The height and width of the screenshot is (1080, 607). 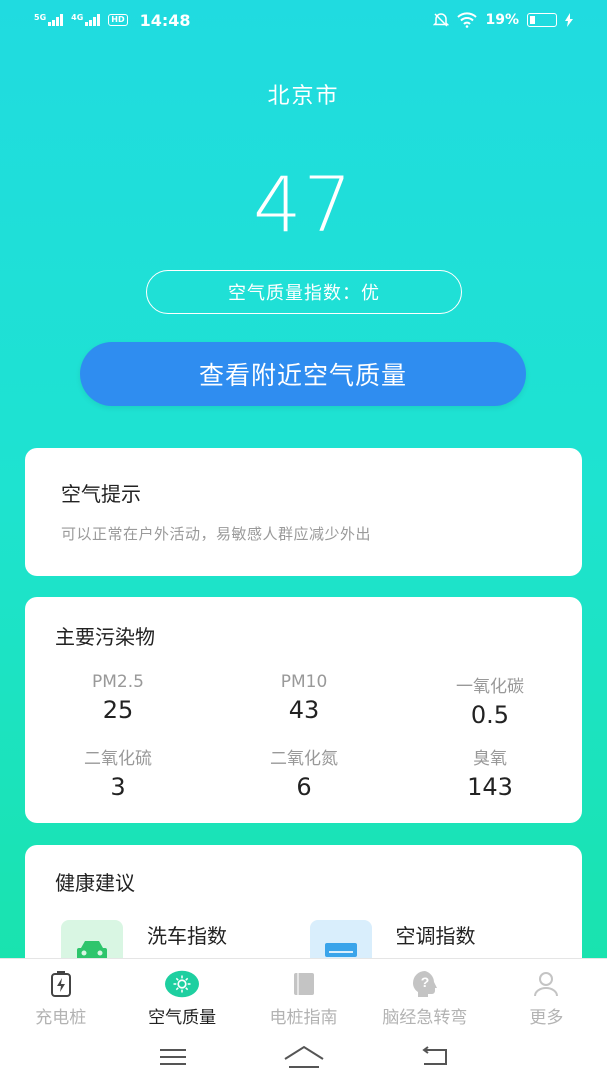 I want to click on menu-icon, so click(x=173, y=1057).